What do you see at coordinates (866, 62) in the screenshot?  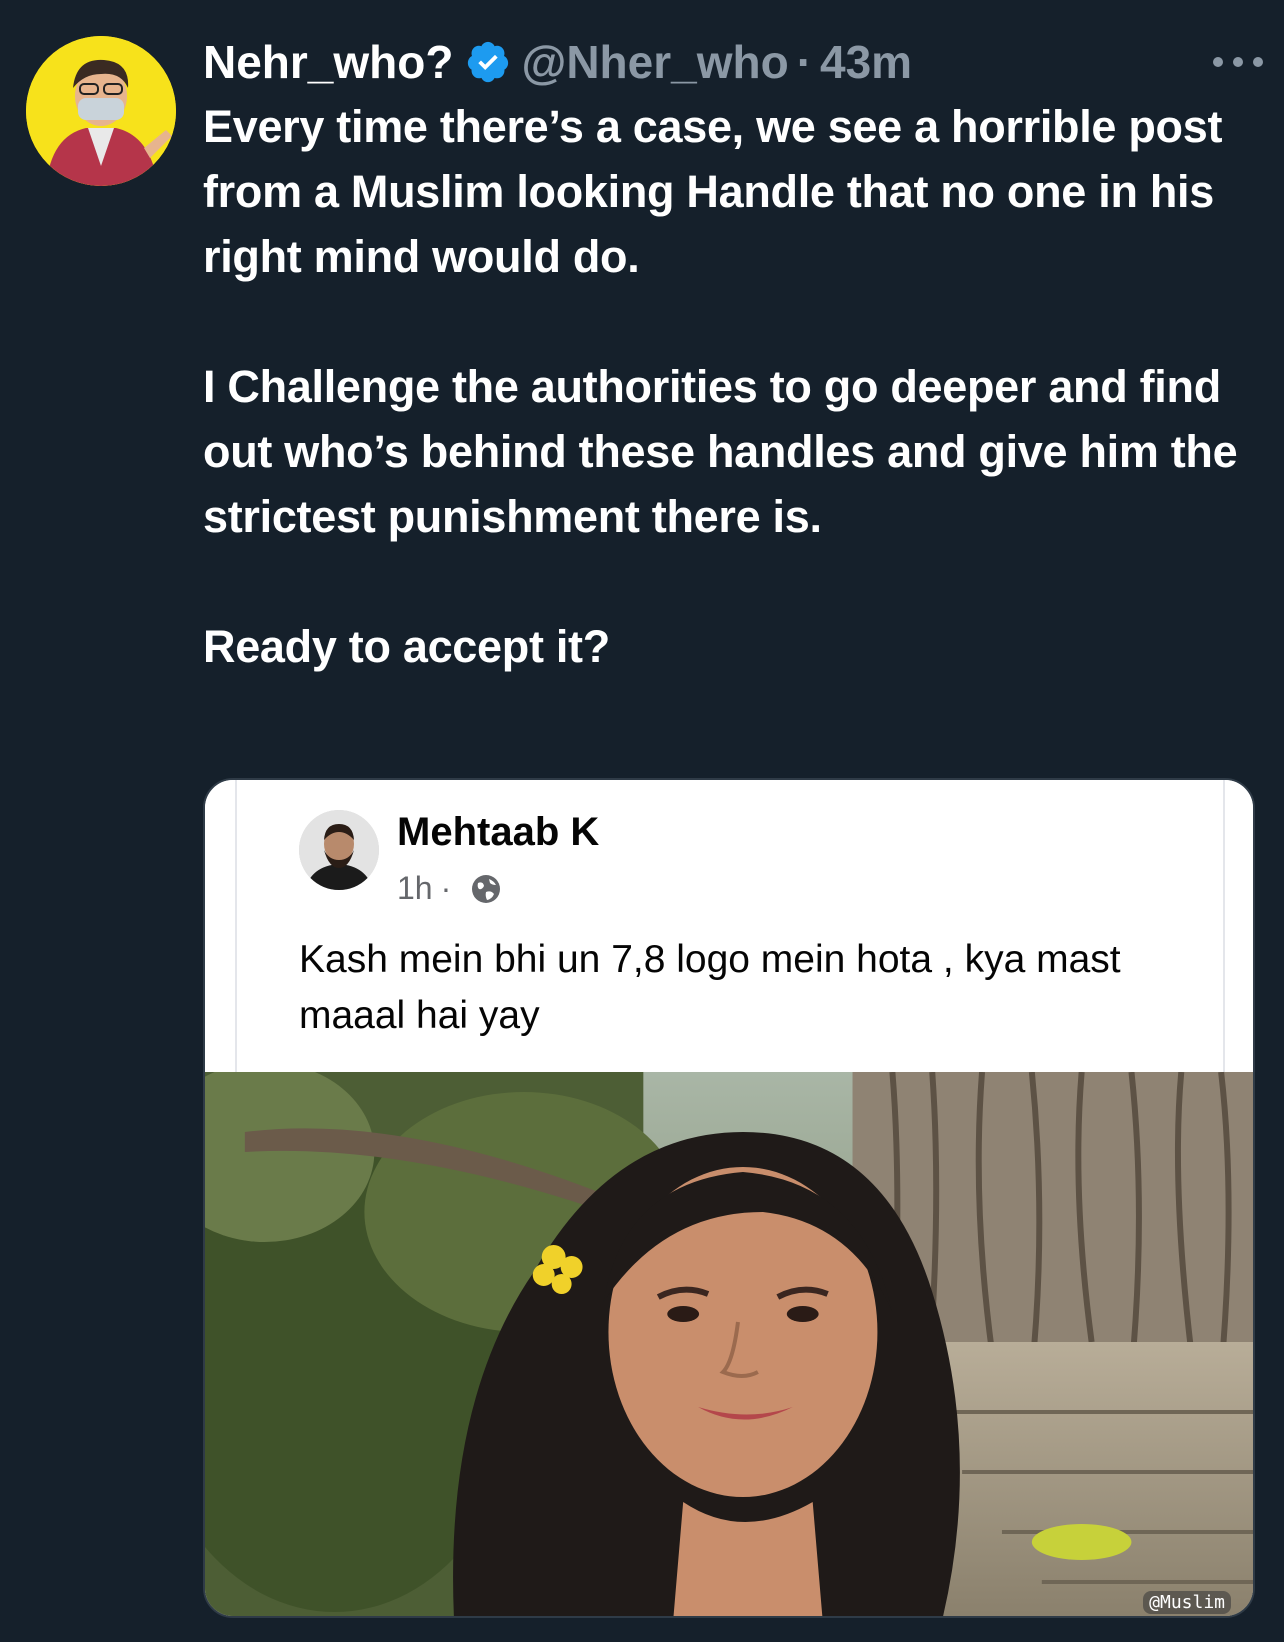 I see `tweet-timestamp: 43m` at bounding box center [866, 62].